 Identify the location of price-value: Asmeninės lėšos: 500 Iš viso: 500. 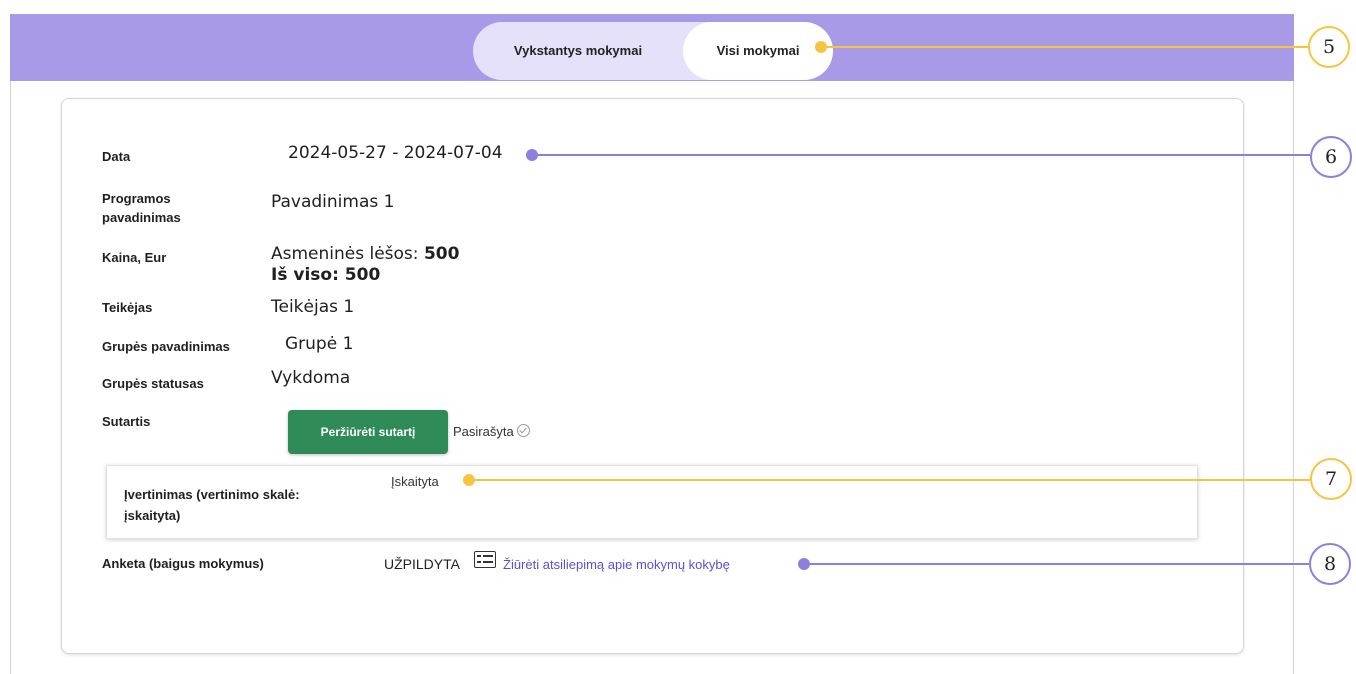
(365, 265).